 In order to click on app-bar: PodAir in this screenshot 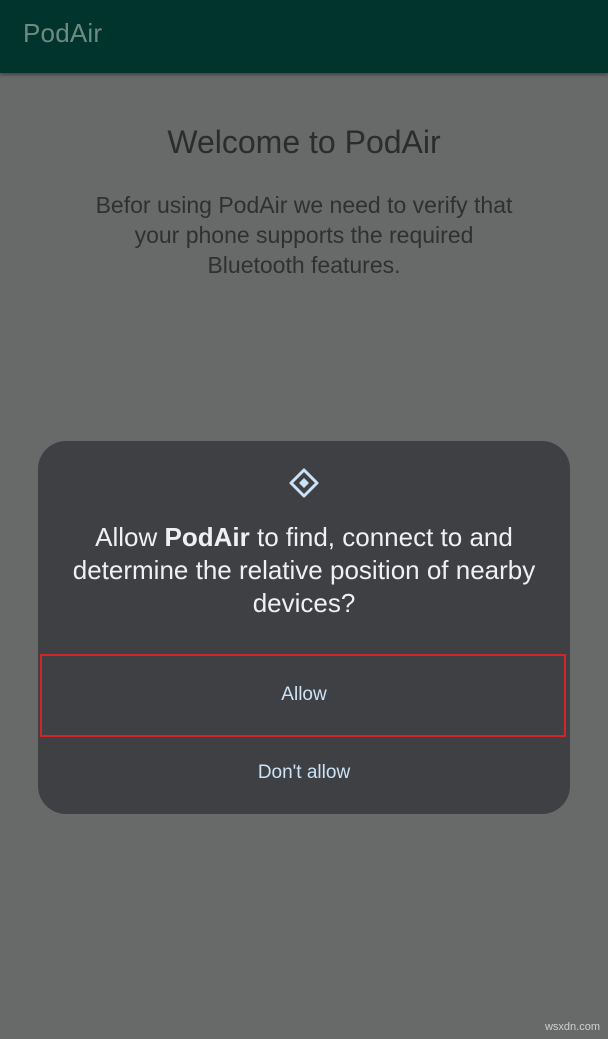, I will do `click(304, 36)`.